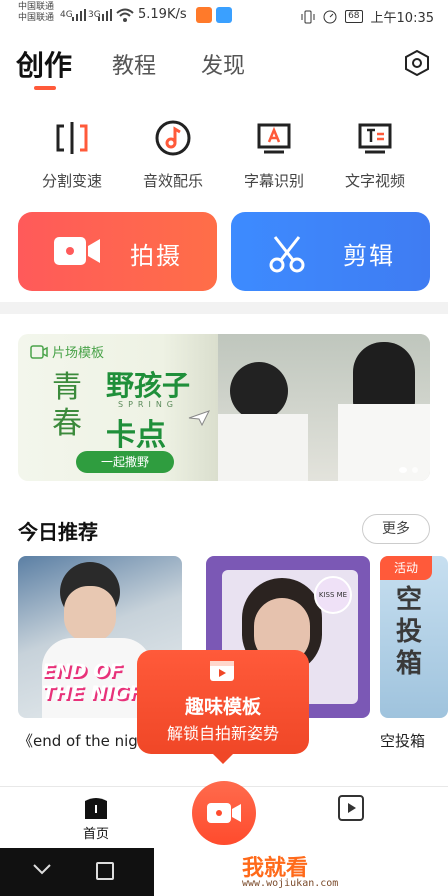 This screenshot has width=448, height=896. What do you see at coordinates (415, 470) in the screenshot?
I see `pager-dot` at bounding box center [415, 470].